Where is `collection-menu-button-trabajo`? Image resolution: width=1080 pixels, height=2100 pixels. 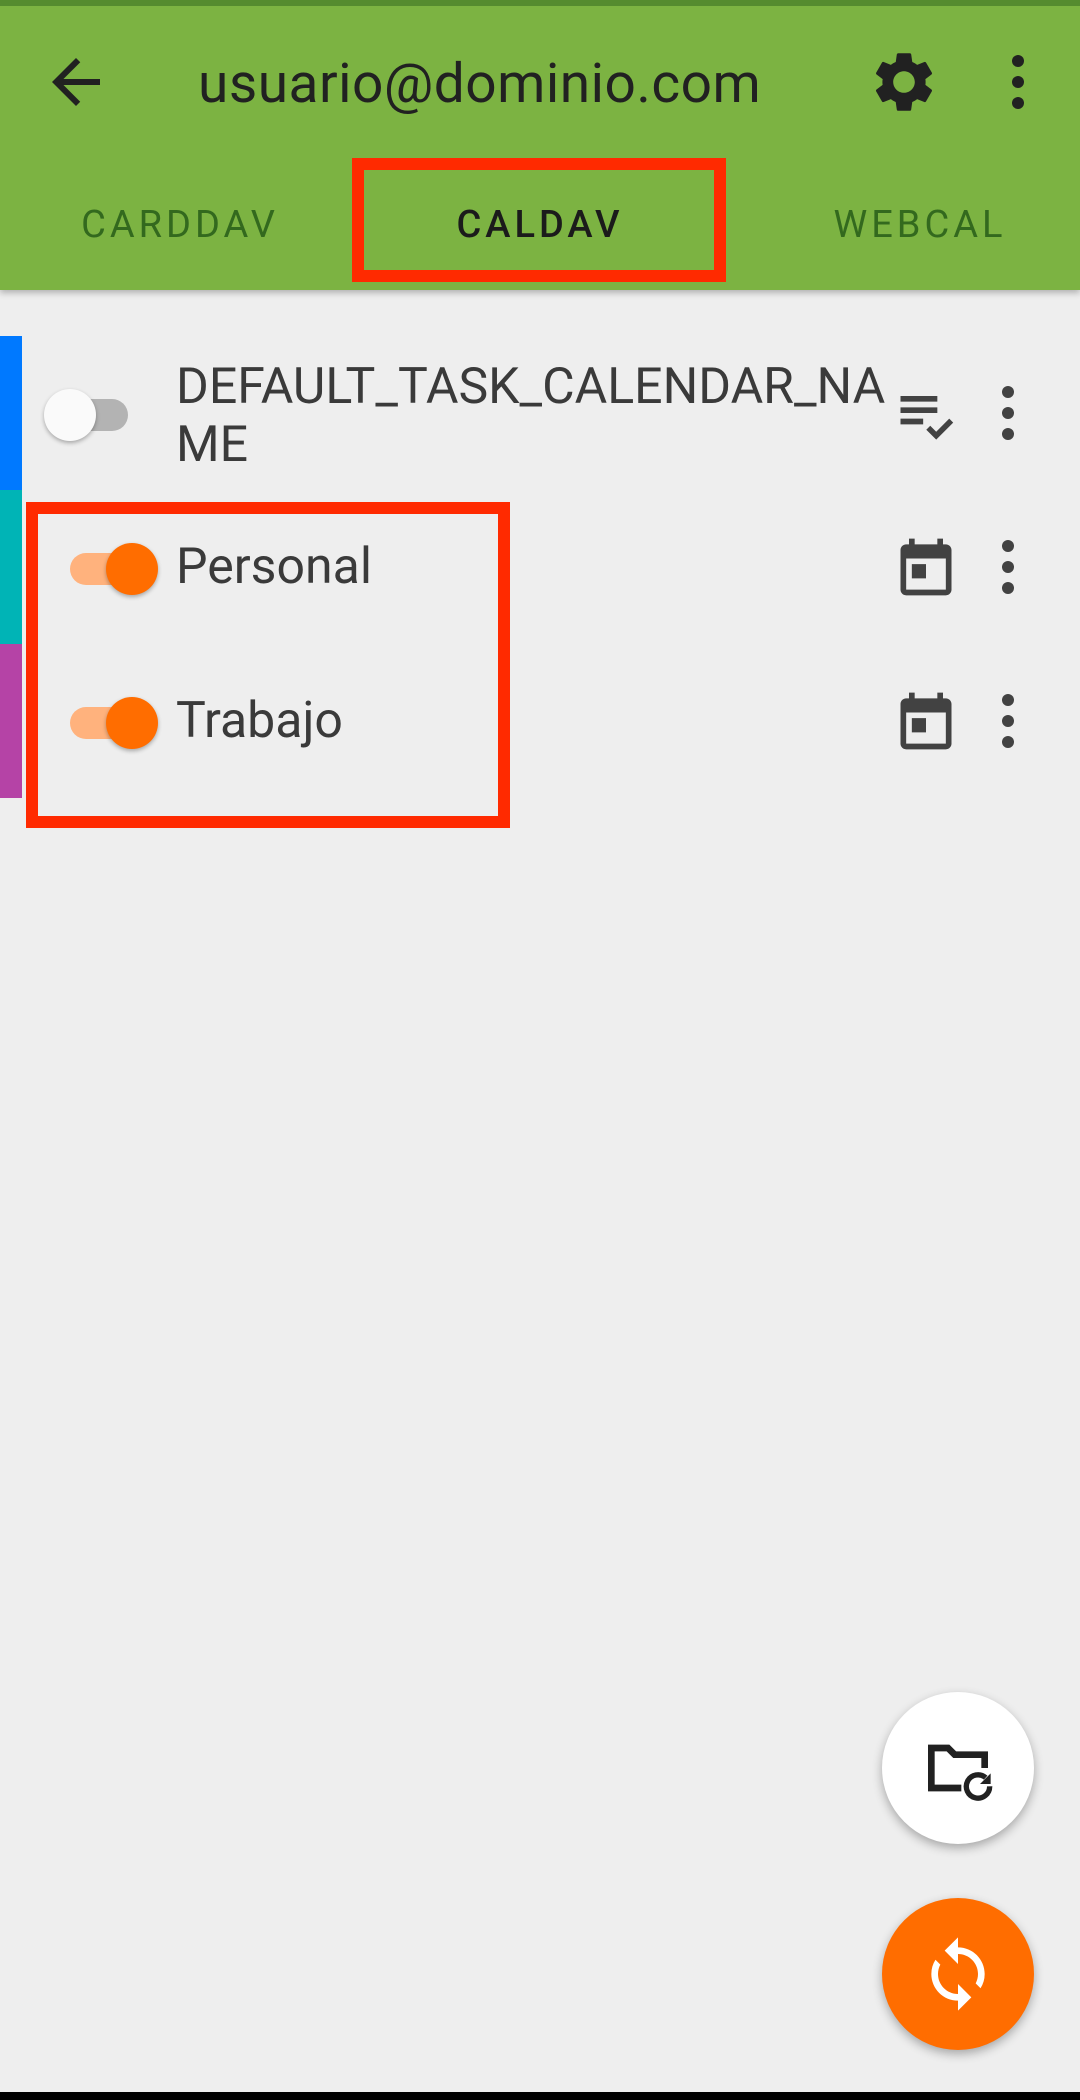
collection-menu-button-trabajo is located at coordinates (1008, 721).